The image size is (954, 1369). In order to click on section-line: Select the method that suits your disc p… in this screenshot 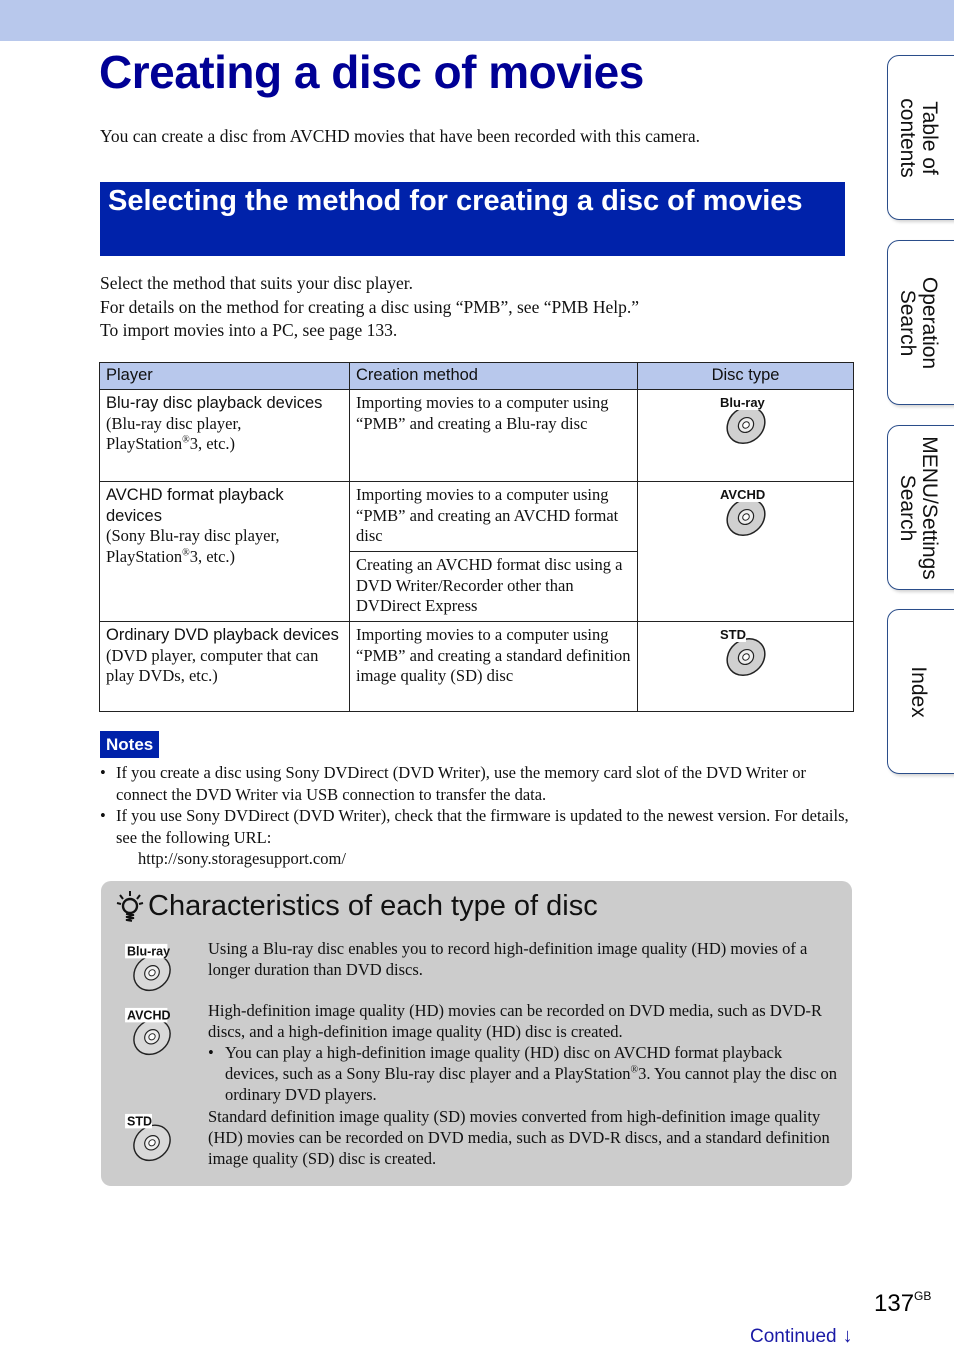, I will do `click(256, 283)`.